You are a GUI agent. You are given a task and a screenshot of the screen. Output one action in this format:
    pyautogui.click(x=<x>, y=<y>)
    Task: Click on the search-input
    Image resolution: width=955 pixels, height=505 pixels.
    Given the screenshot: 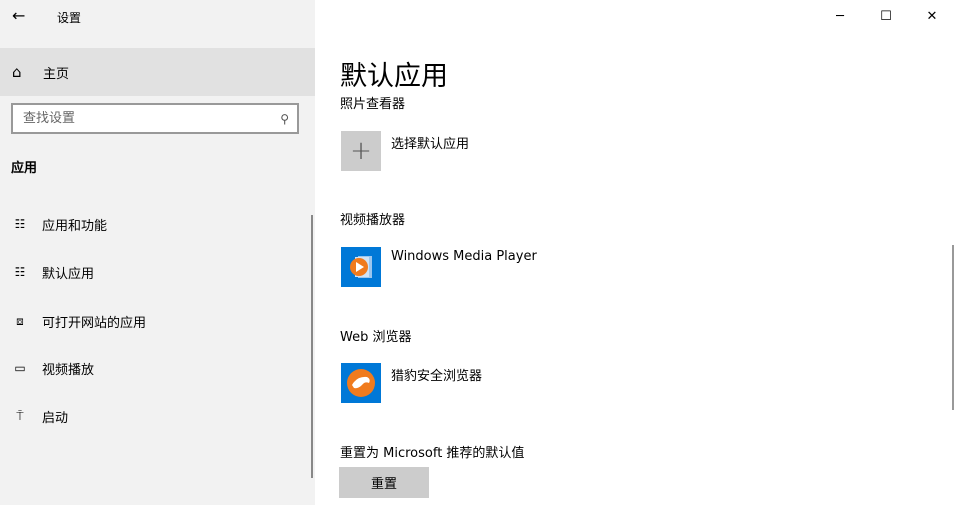 What is the action you would take?
    pyautogui.click(x=133, y=118)
    